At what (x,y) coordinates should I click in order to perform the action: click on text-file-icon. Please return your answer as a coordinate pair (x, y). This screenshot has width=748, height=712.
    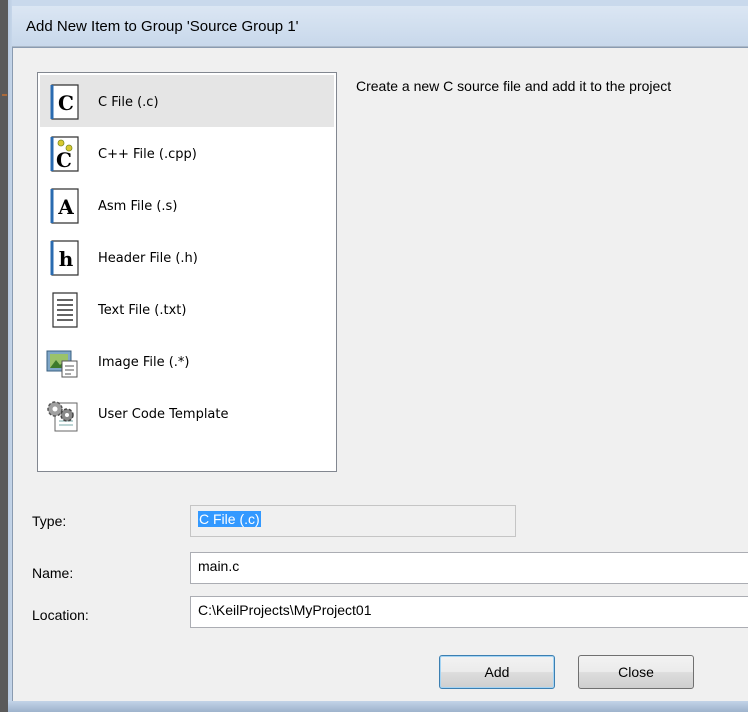
    Looking at the image, I should click on (65, 310).